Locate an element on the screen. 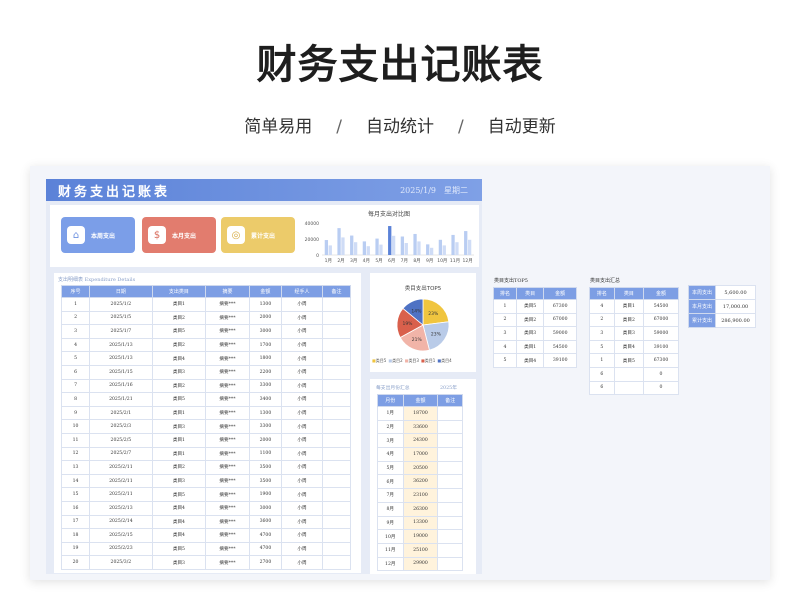 Image resolution: width=800 pixels, height=613 pixels. table-cell: 13300 is located at coordinates (420, 523).